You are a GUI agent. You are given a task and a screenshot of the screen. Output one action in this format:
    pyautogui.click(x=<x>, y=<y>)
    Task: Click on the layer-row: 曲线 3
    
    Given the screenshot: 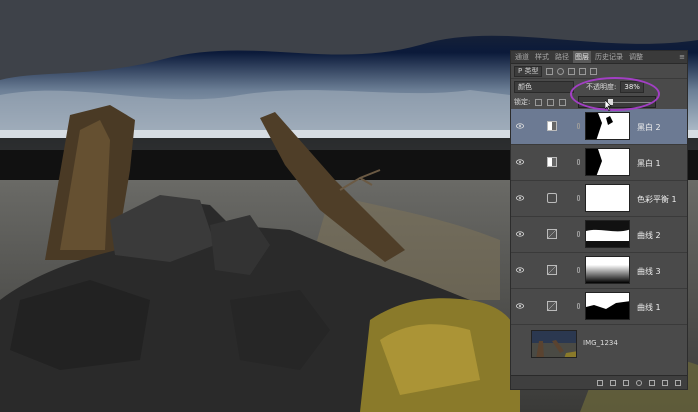 What is the action you would take?
    pyautogui.click(x=599, y=271)
    